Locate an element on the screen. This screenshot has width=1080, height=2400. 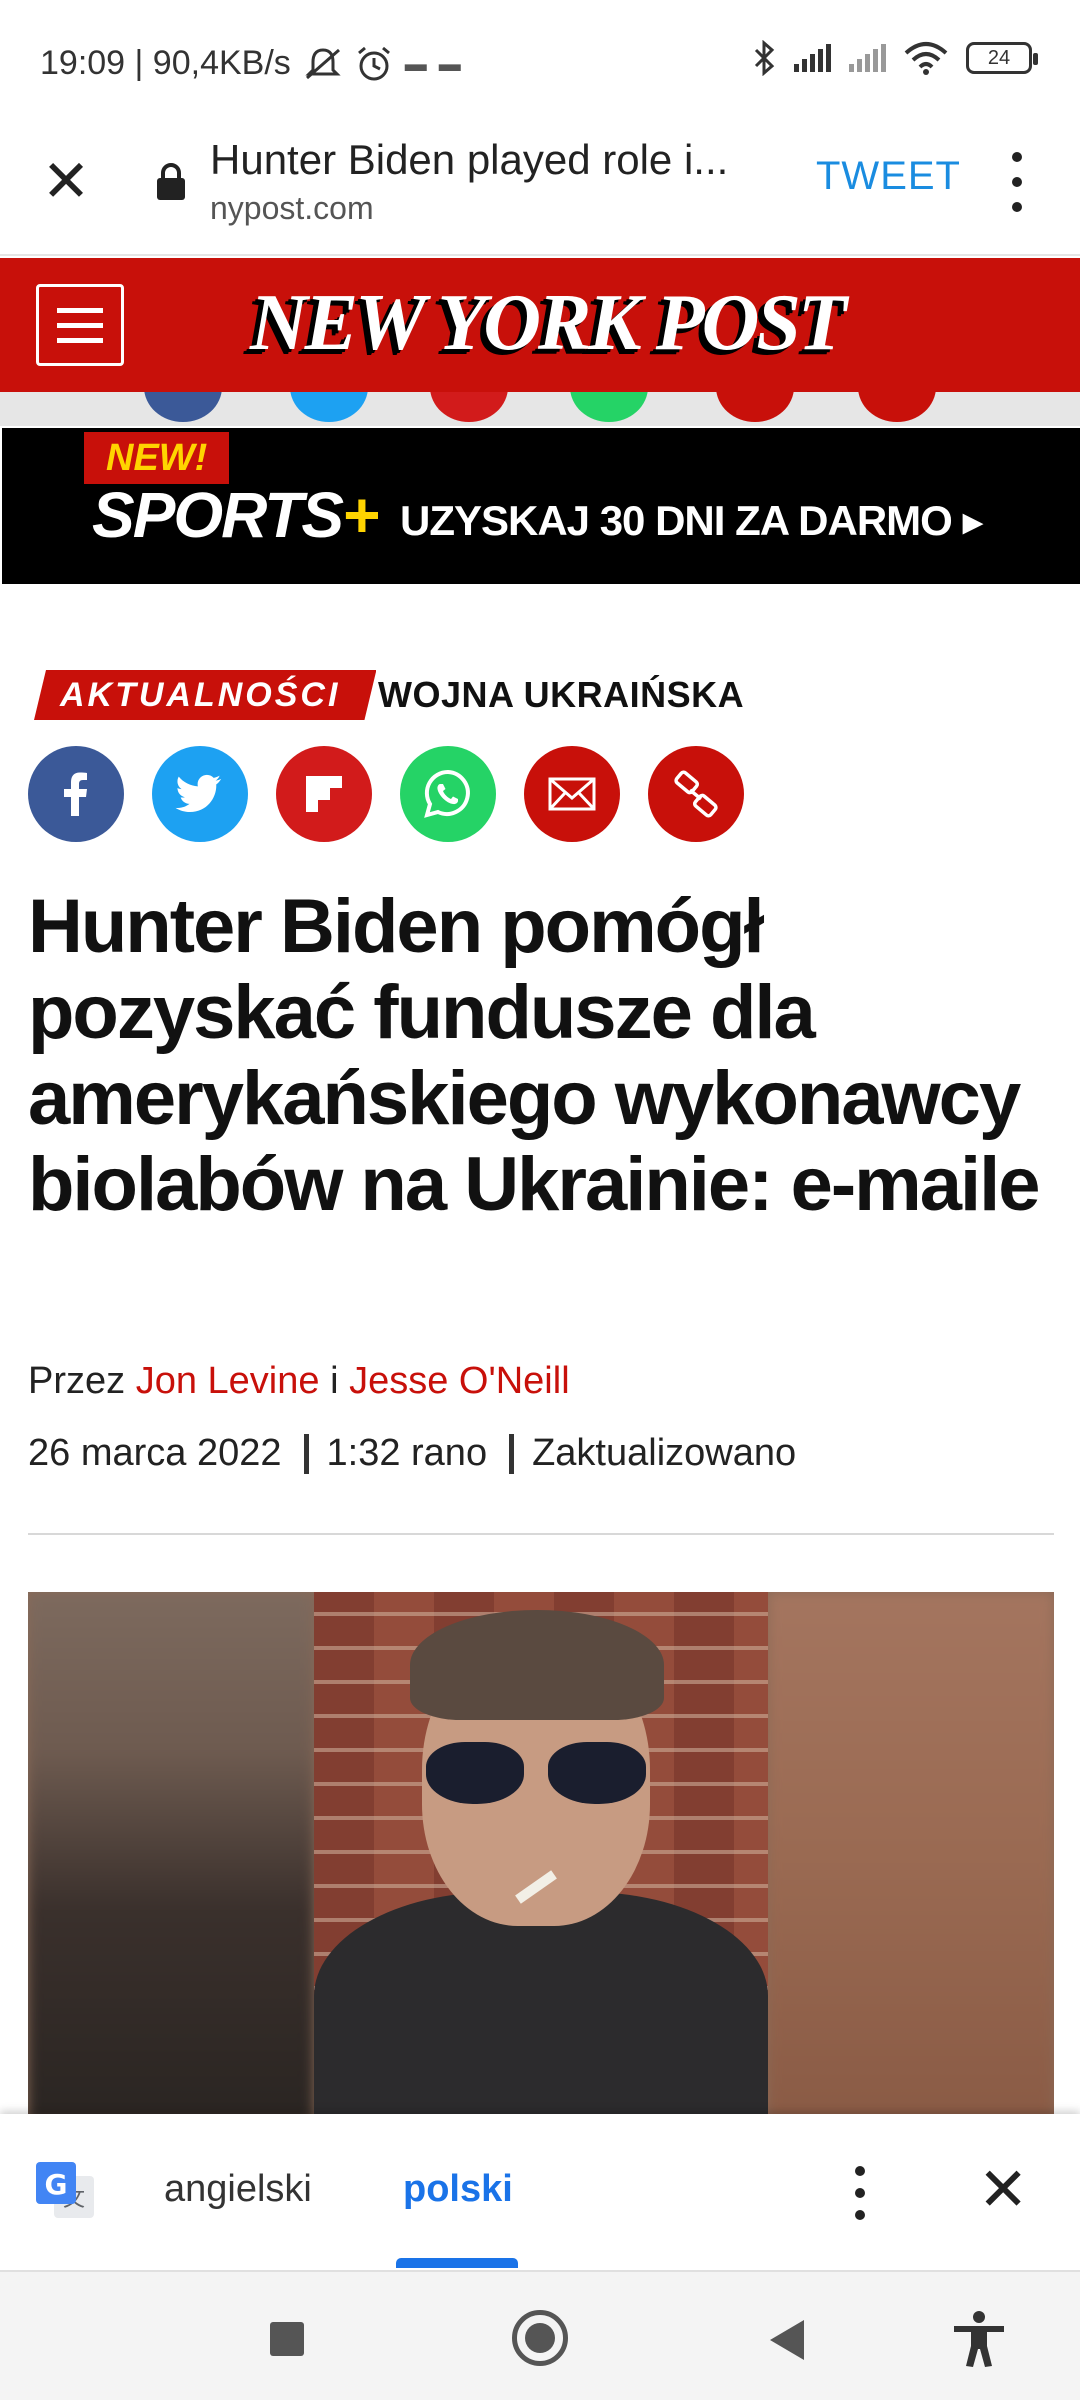
status-bar: 19:09 | 90,4KB/s ▬ ▬ 24 is located at coordinates (540, 64).